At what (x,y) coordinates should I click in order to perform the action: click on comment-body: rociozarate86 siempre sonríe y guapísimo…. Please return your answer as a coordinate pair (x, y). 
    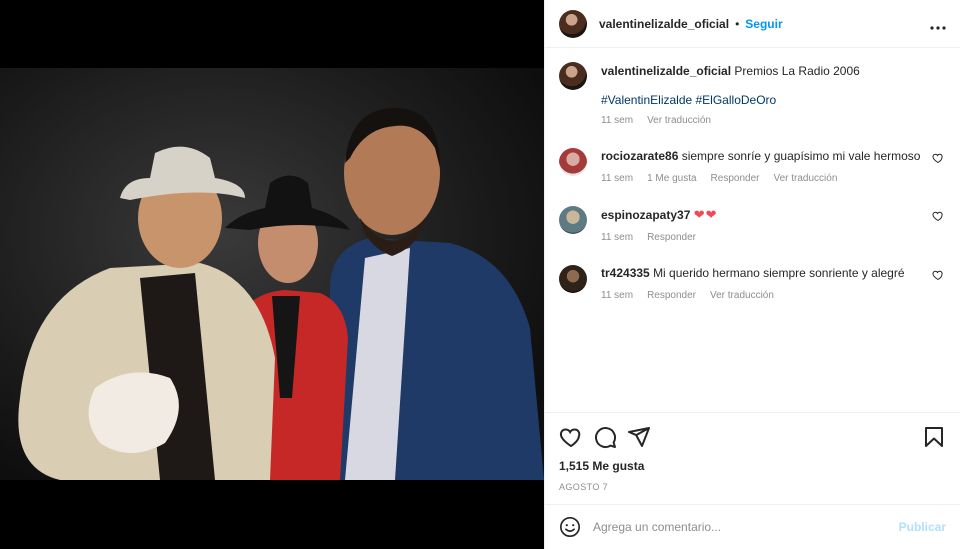
    Looking at the image, I should click on (773, 166).